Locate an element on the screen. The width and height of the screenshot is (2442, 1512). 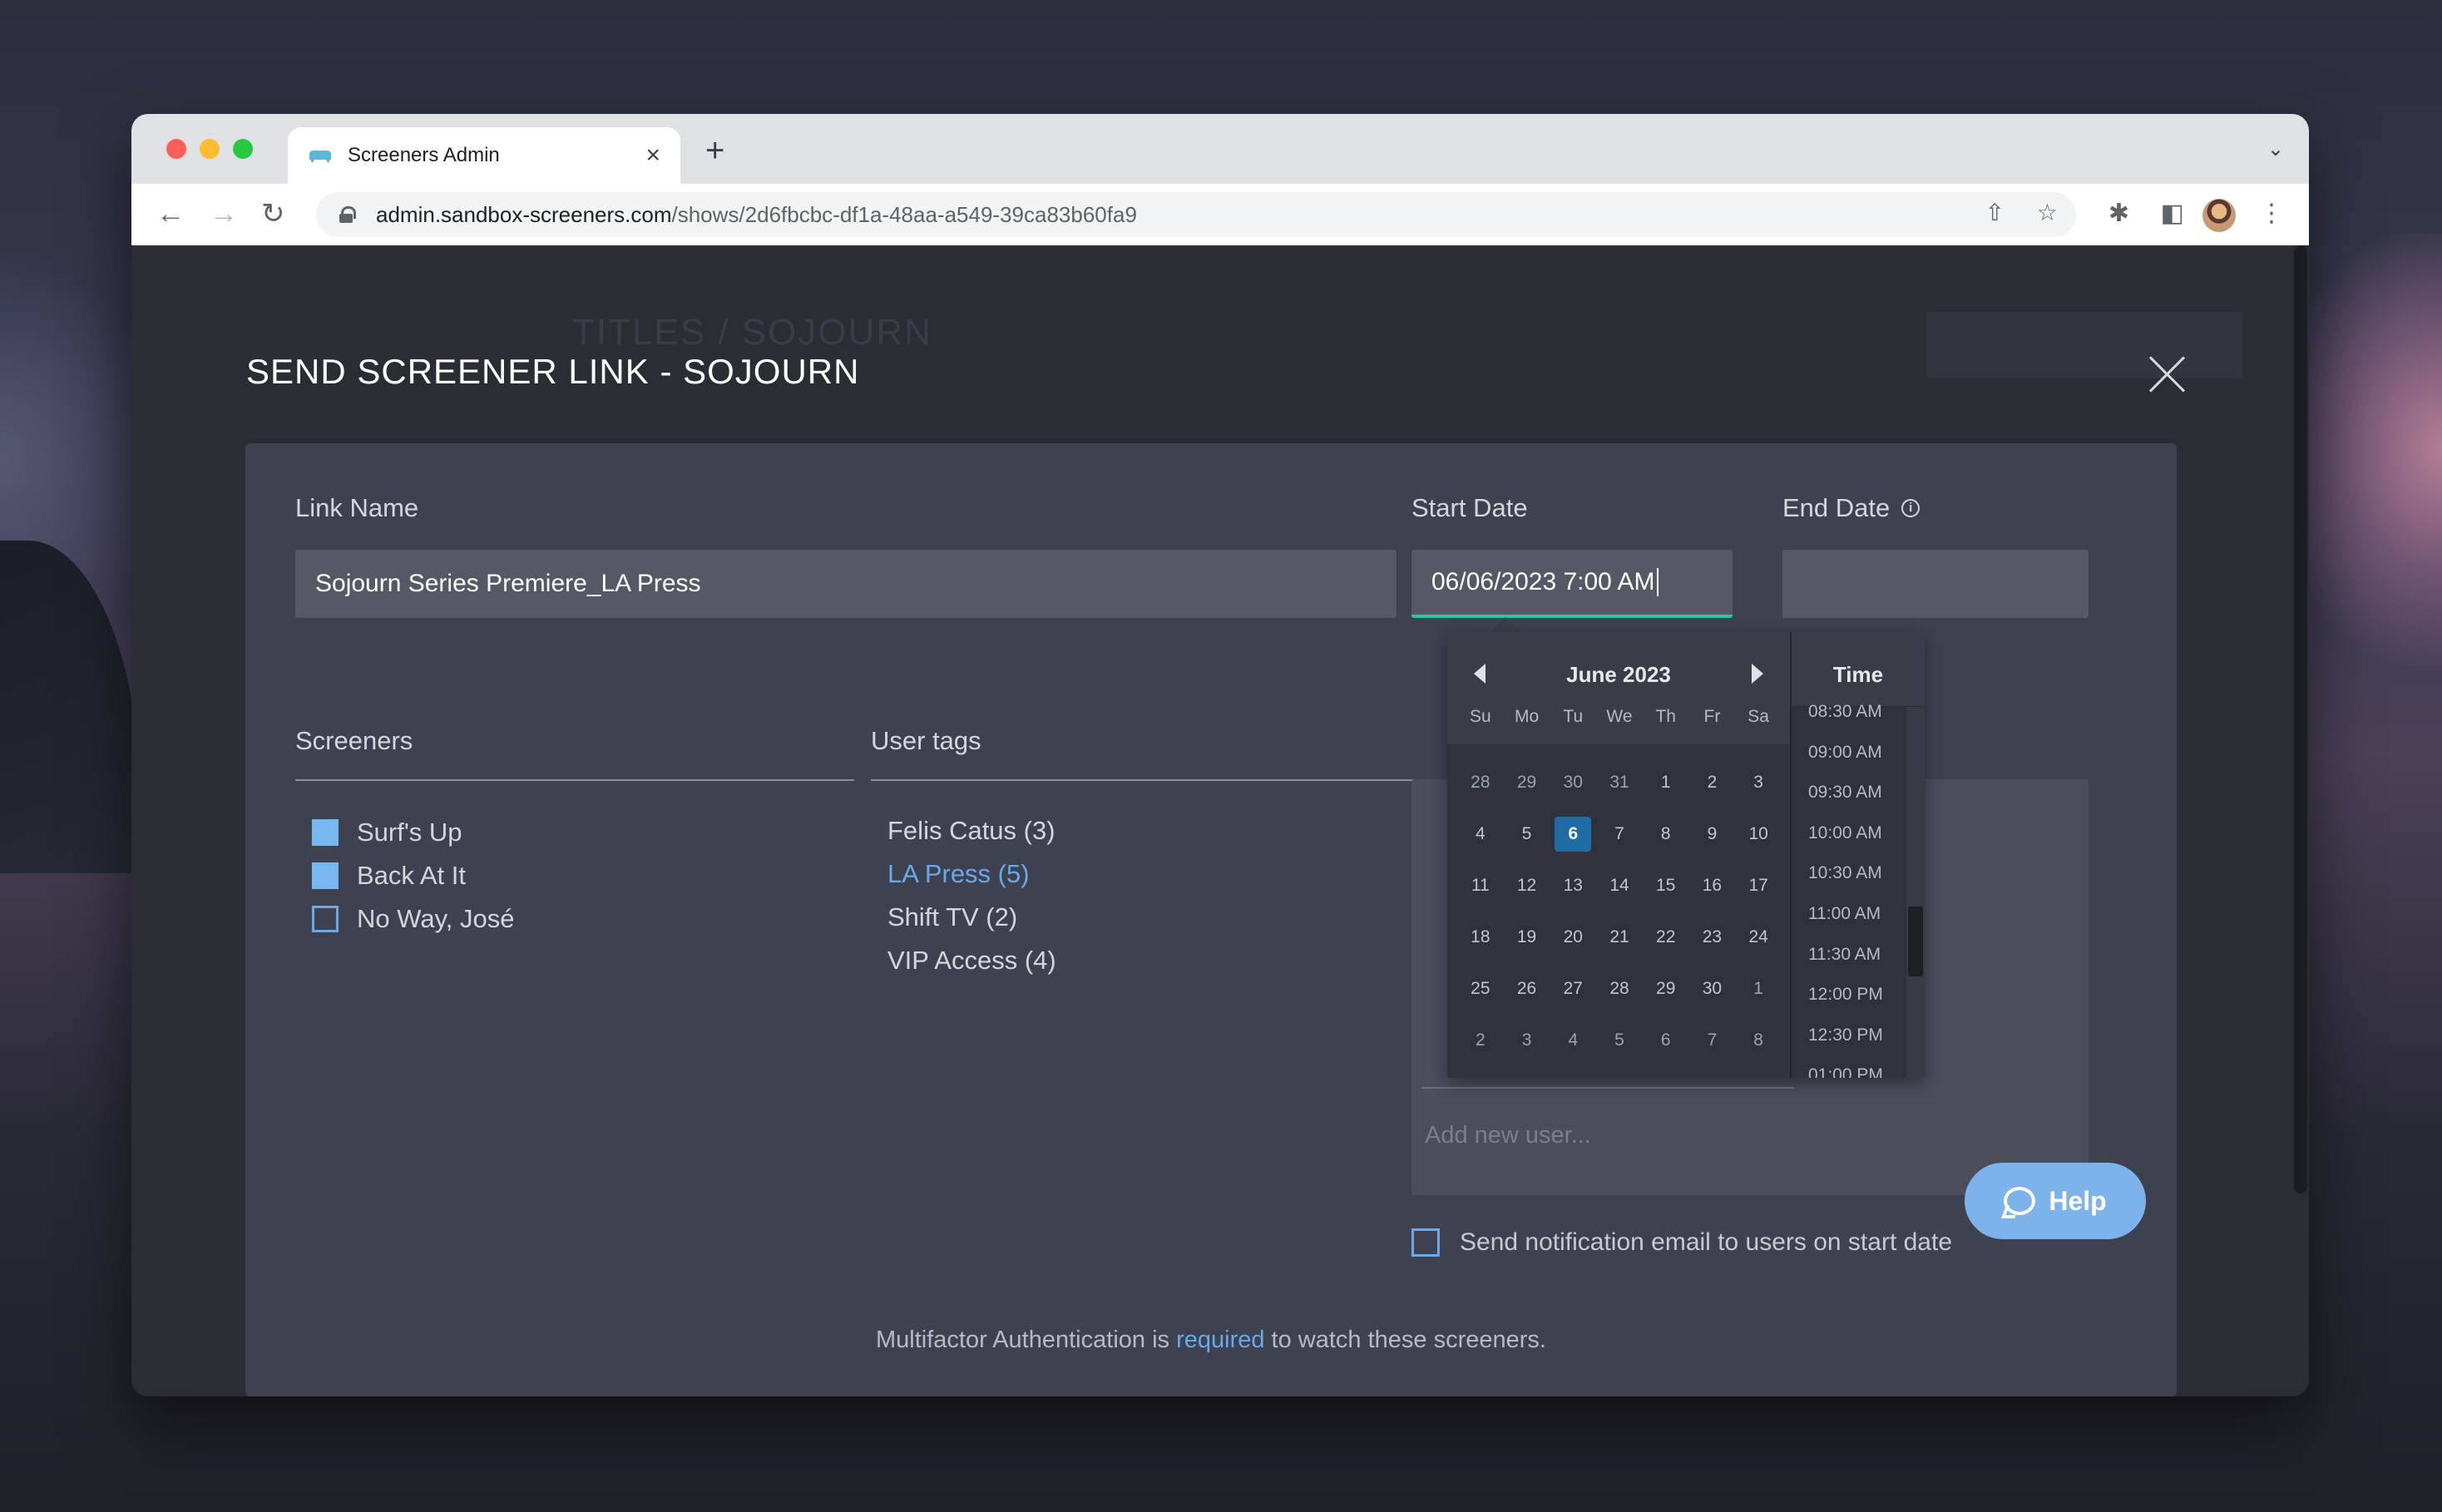
screener-label: Surf's Up is located at coordinates (409, 832).